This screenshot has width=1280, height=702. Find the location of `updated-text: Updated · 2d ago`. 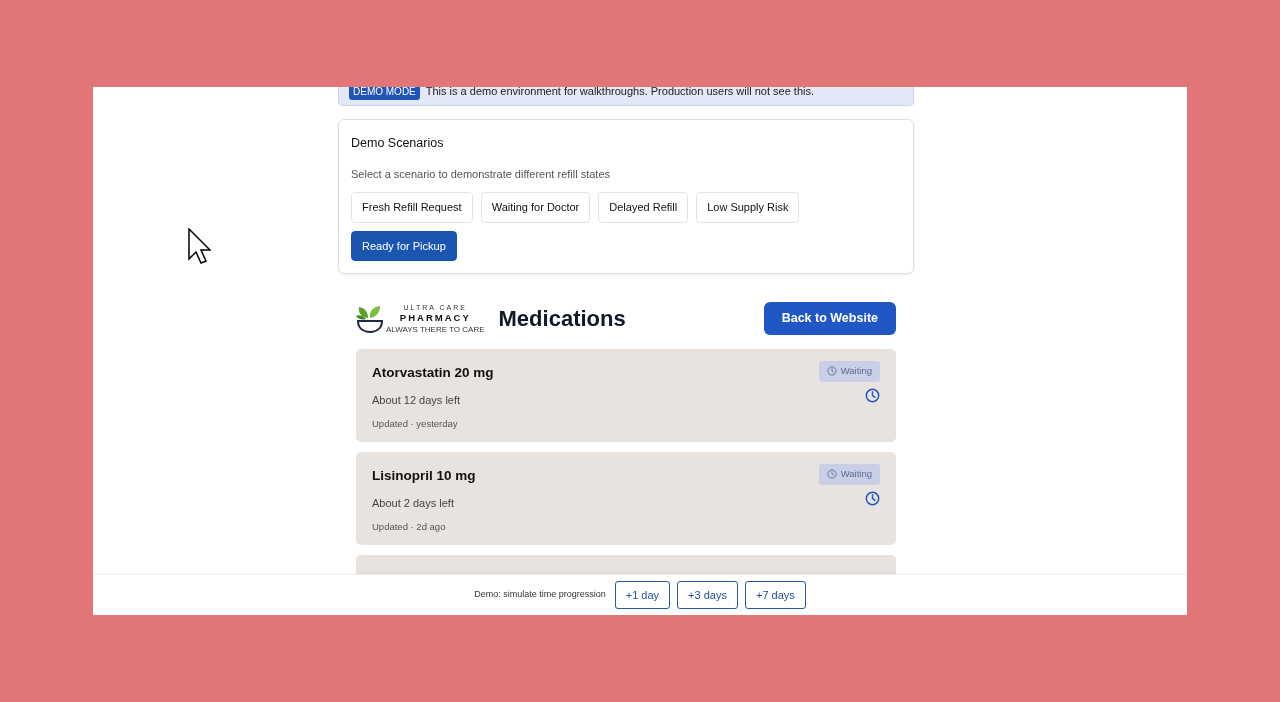

updated-text: Updated · 2d ago is located at coordinates (409, 527).